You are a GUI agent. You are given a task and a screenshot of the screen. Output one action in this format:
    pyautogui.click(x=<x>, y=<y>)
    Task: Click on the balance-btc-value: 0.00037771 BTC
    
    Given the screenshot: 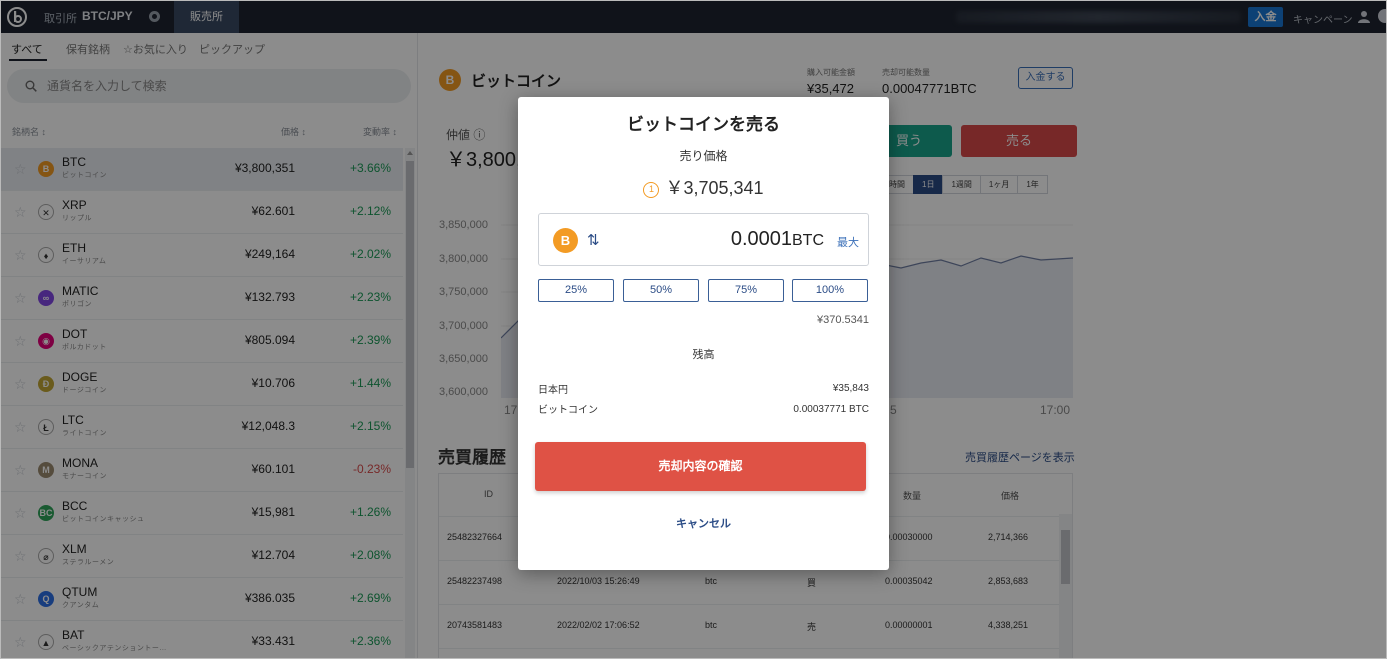 What is the action you would take?
    pyautogui.click(x=831, y=409)
    